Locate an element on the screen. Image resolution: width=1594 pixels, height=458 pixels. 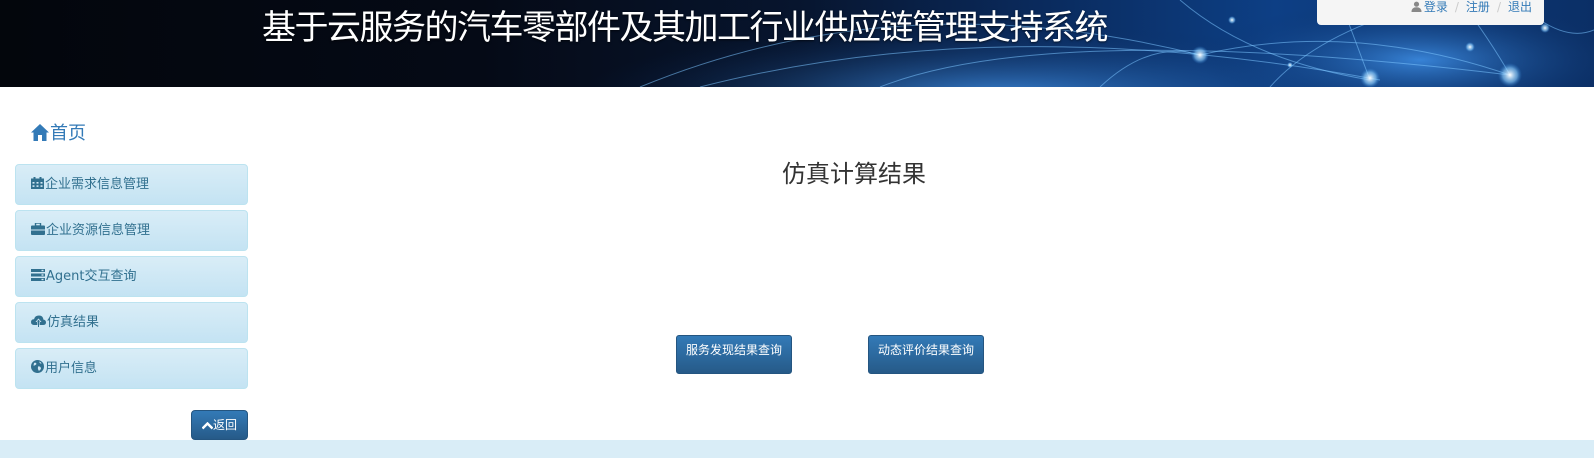
home-link: 首页 is located at coordinates (58, 134).